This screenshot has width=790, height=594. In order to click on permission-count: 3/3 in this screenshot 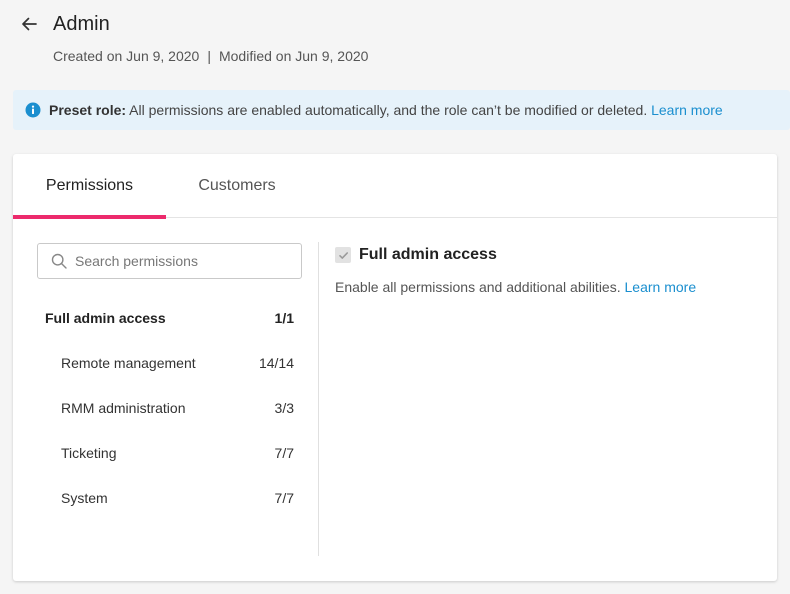, I will do `click(284, 407)`.